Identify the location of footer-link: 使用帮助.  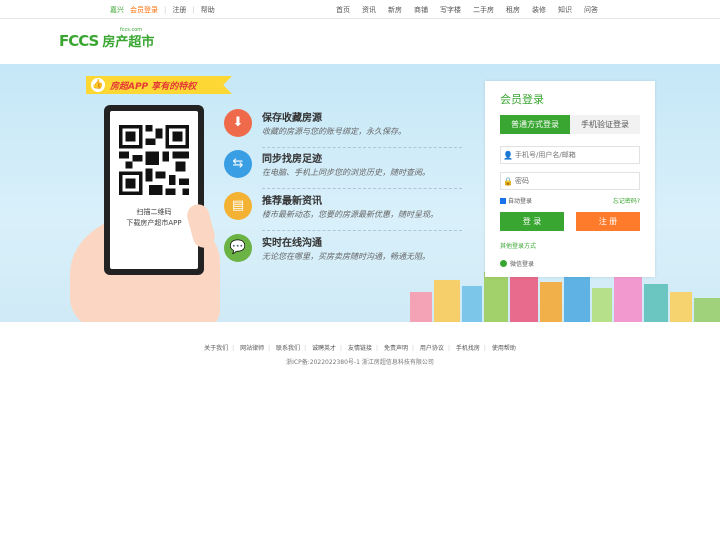
(504, 348).